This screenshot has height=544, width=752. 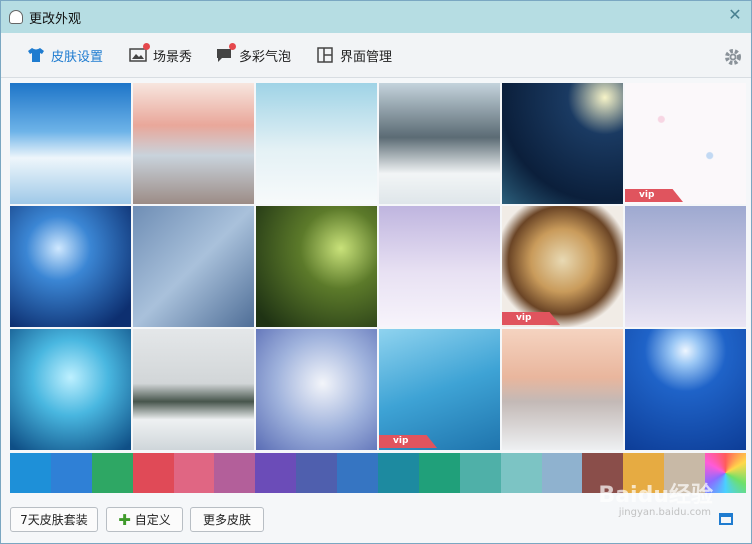 I want to click on tab-label: 场景秀, so click(x=173, y=57).